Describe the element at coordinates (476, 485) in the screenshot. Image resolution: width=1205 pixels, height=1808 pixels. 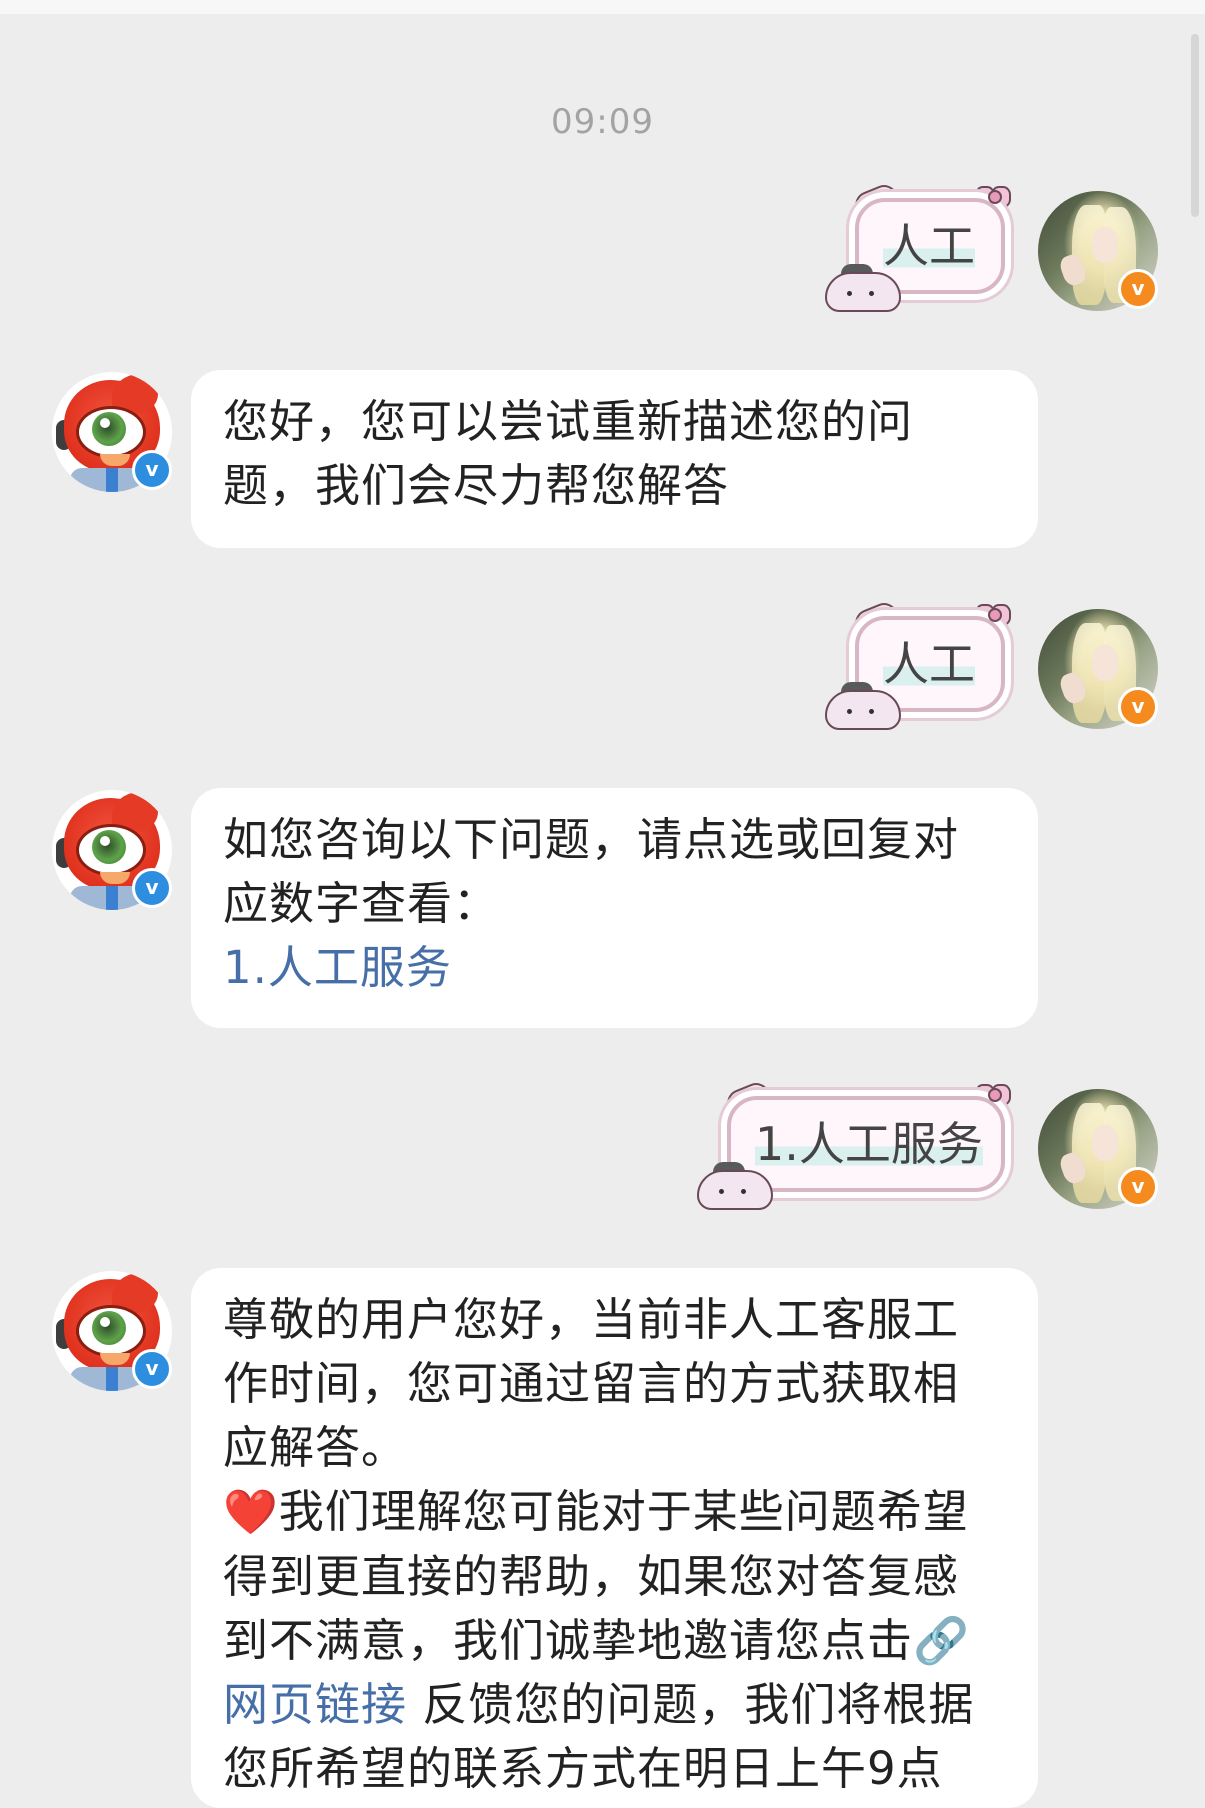
I see `message-line: 题，我们会尽力帮您解答` at that location.